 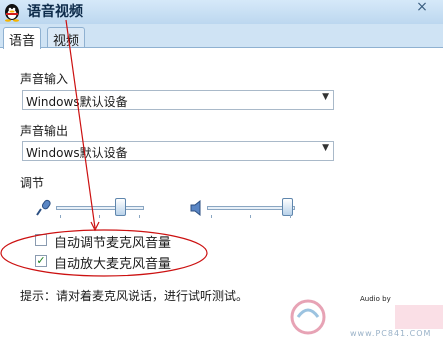 I want to click on tab-bar: 语音 视频, so click(x=221, y=36).